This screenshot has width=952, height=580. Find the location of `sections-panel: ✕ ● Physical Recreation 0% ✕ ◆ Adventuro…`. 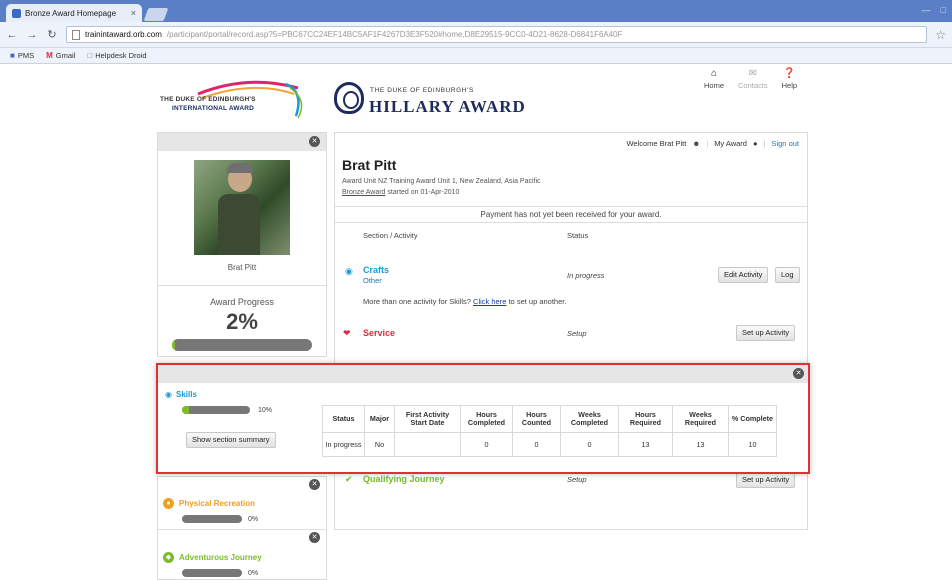

sections-panel: ✕ ● Physical Recreation 0% ✕ ◆ Adventuro… is located at coordinates (242, 528).